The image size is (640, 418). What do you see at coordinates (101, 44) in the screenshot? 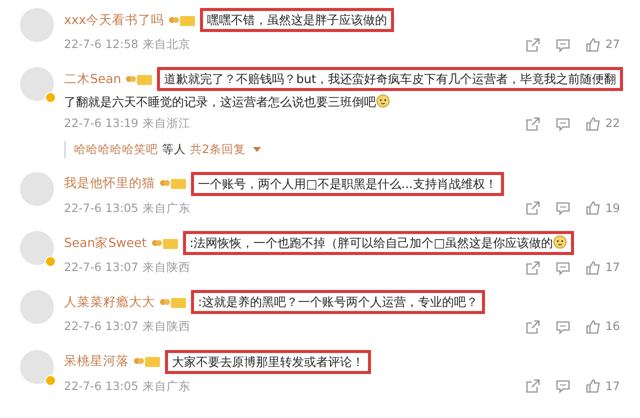
I see `comment-time: 22-7-6 12:58` at bounding box center [101, 44].